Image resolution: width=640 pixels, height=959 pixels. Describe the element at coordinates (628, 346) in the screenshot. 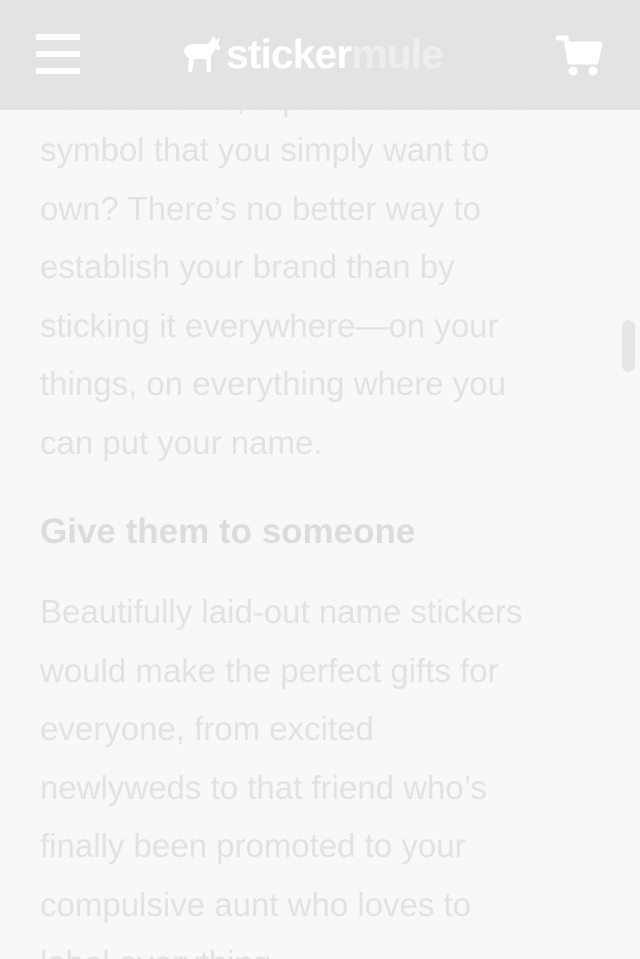

I see `scrollbar-thumb` at that location.